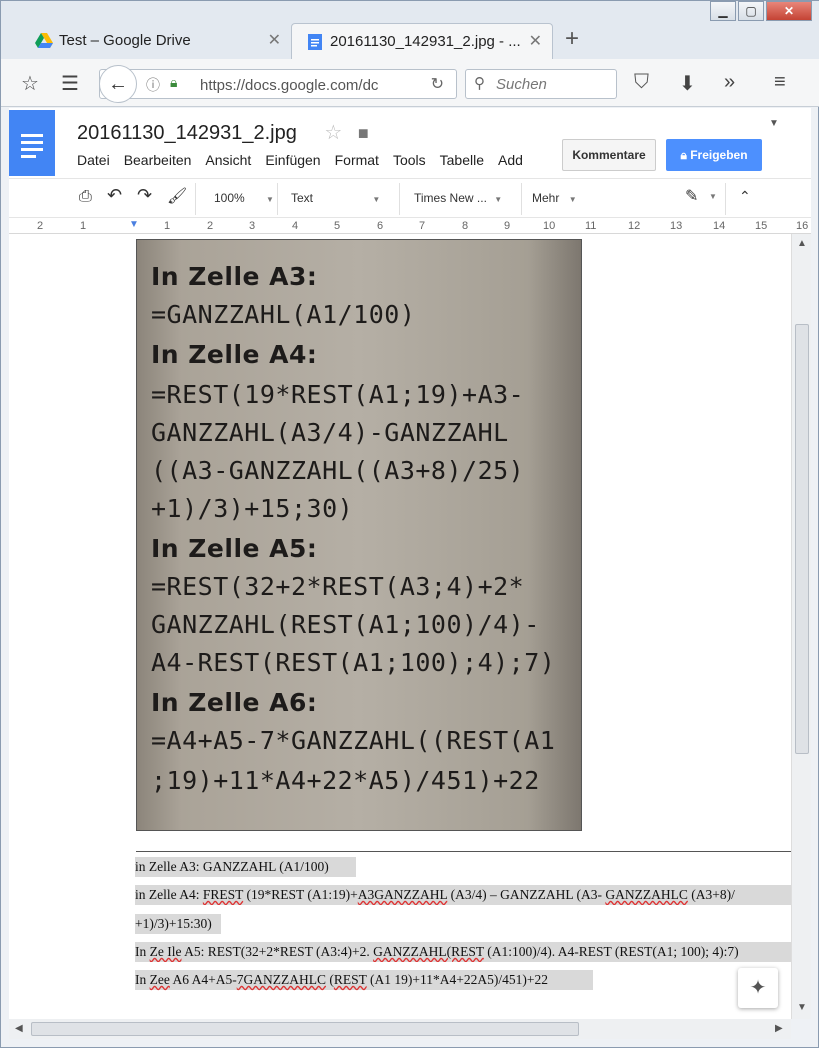 The image size is (819, 1048). What do you see at coordinates (774, 123) in the screenshot?
I see `collapse-caret-icon: ▼` at bounding box center [774, 123].